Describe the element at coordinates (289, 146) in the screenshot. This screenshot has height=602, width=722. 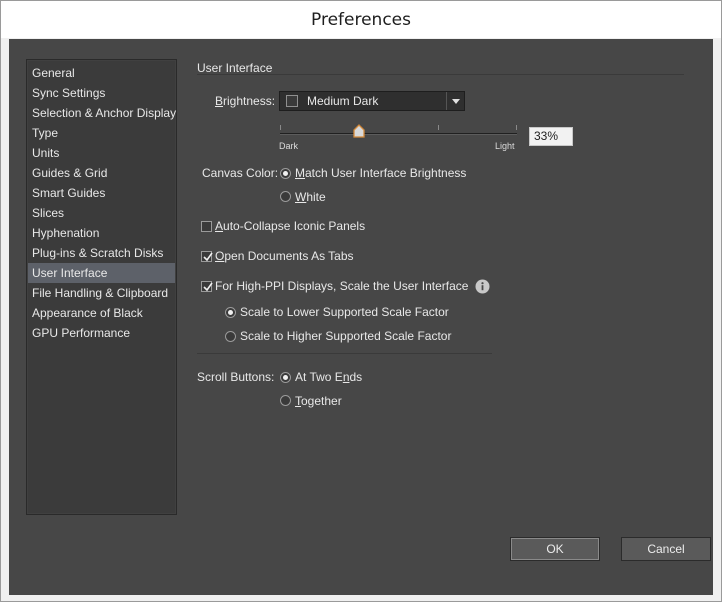
I see `slider-min-label: Dark` at that location.